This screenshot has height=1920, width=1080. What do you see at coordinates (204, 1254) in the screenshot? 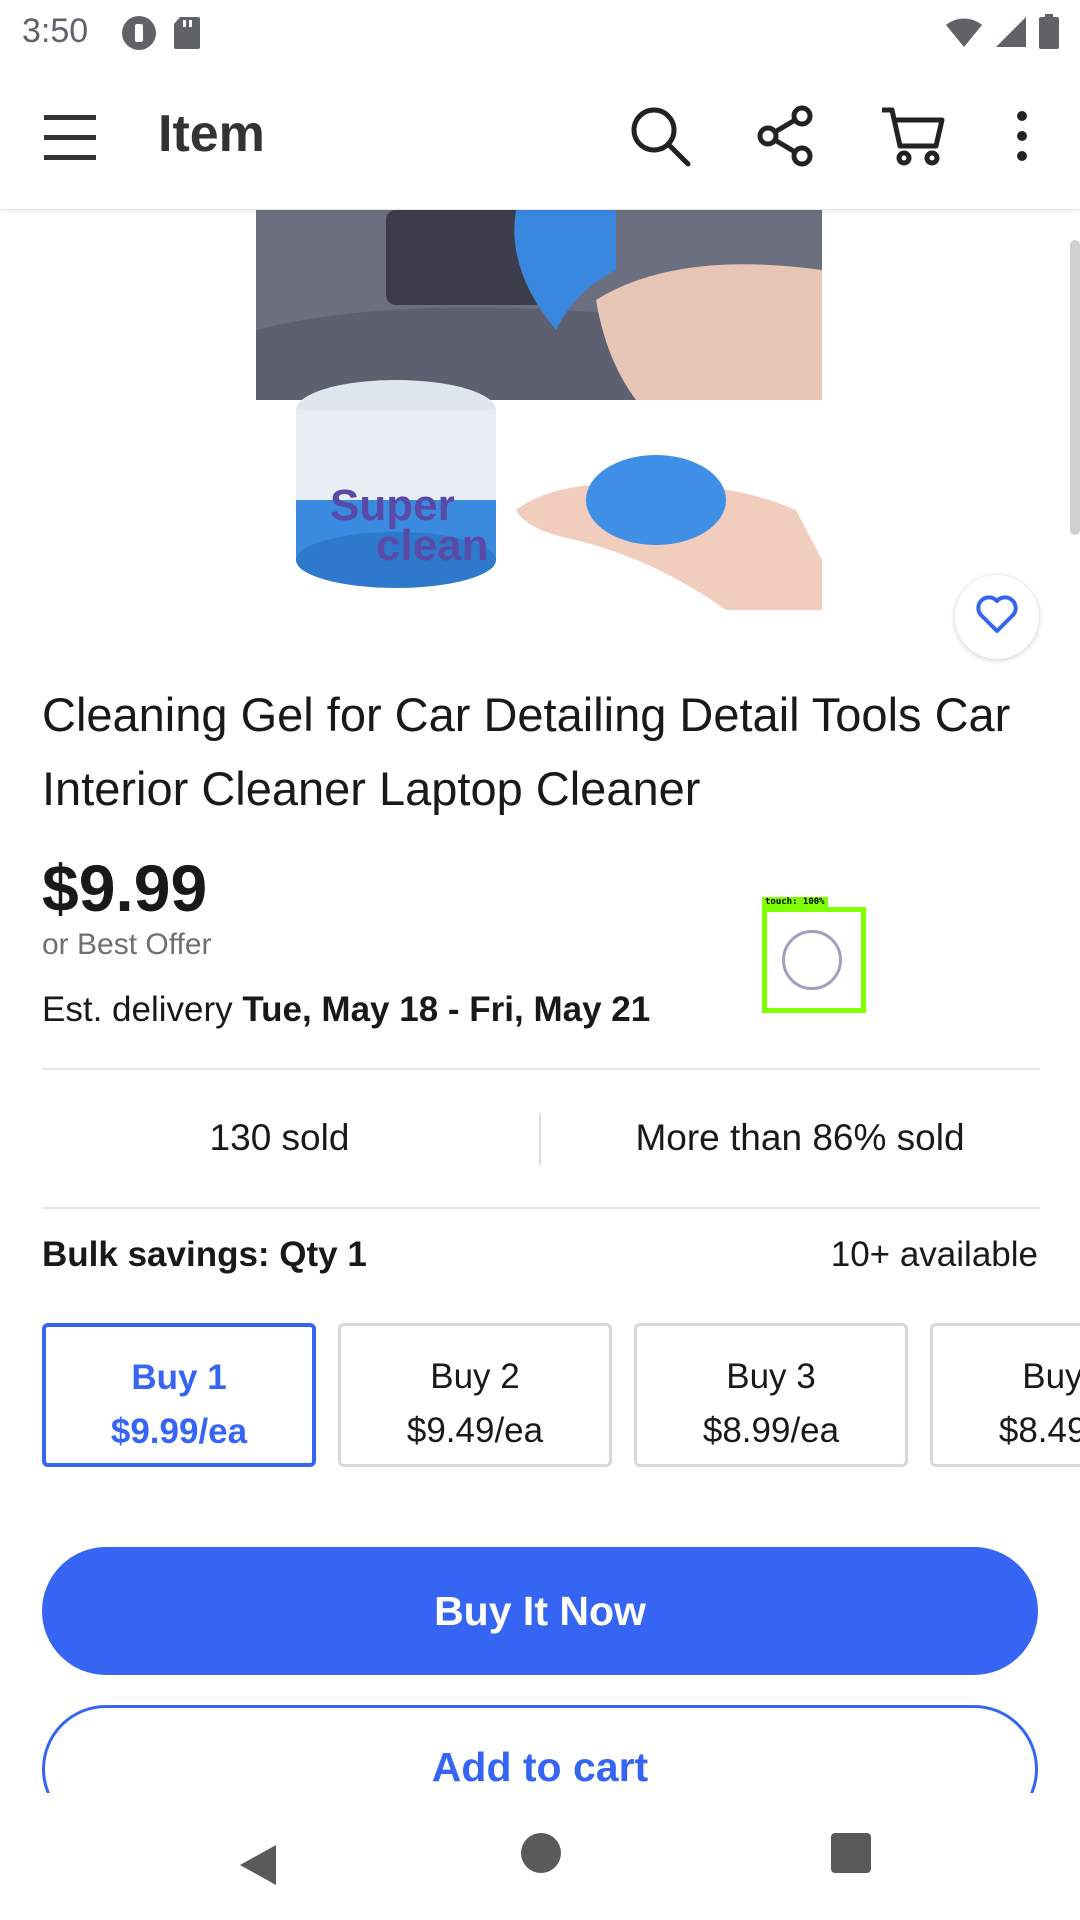
I see `bulk-savings-label: Bulk savings: Qty 1` at bounding box center [204, 1254].